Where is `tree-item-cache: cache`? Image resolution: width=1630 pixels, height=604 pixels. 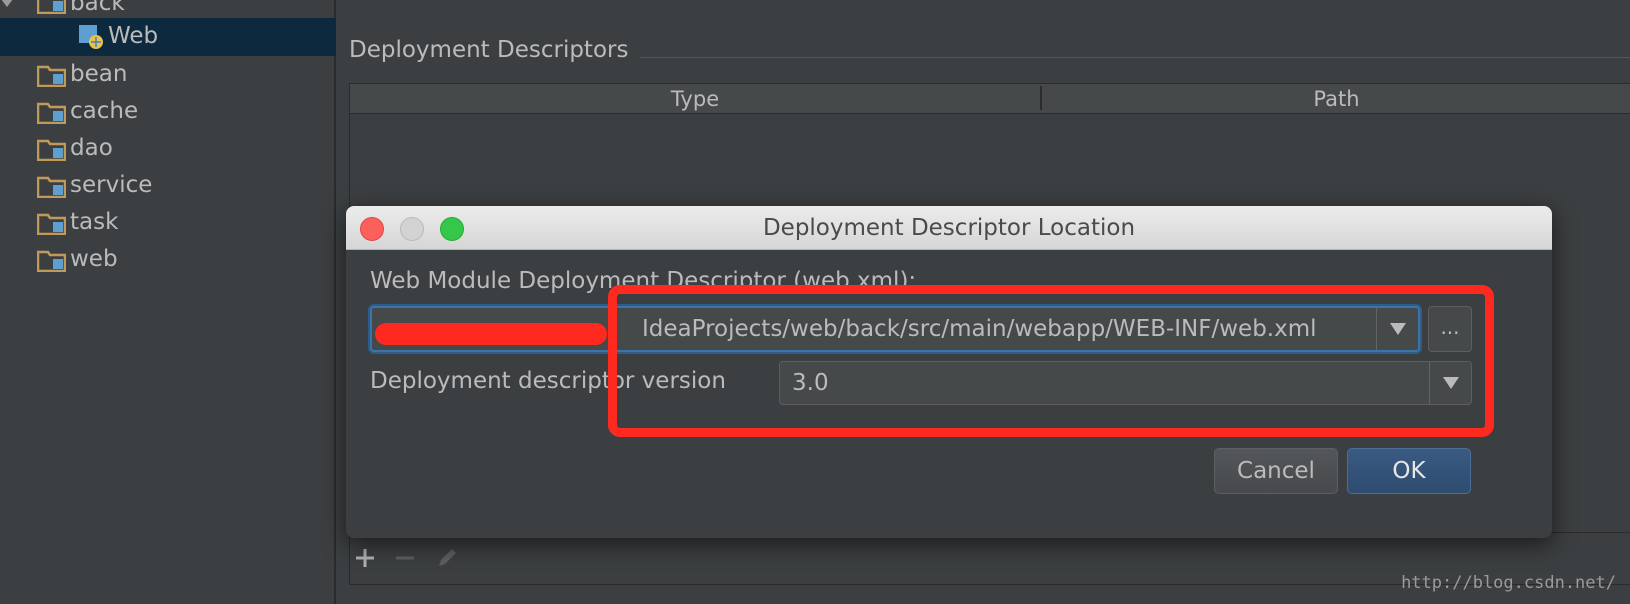
tree-item-cache: cache is located at coordinates (168, 112).